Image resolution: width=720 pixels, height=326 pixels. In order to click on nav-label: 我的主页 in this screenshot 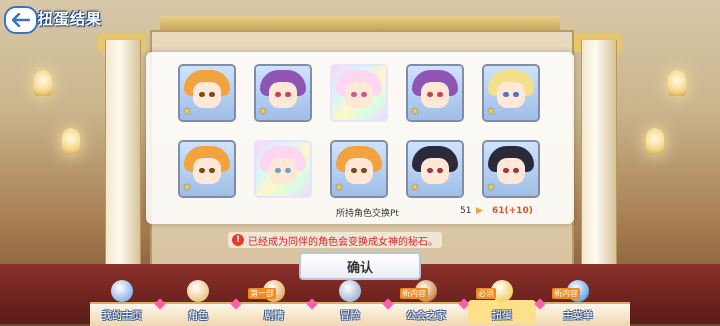, I will do `click(122, 316)`.